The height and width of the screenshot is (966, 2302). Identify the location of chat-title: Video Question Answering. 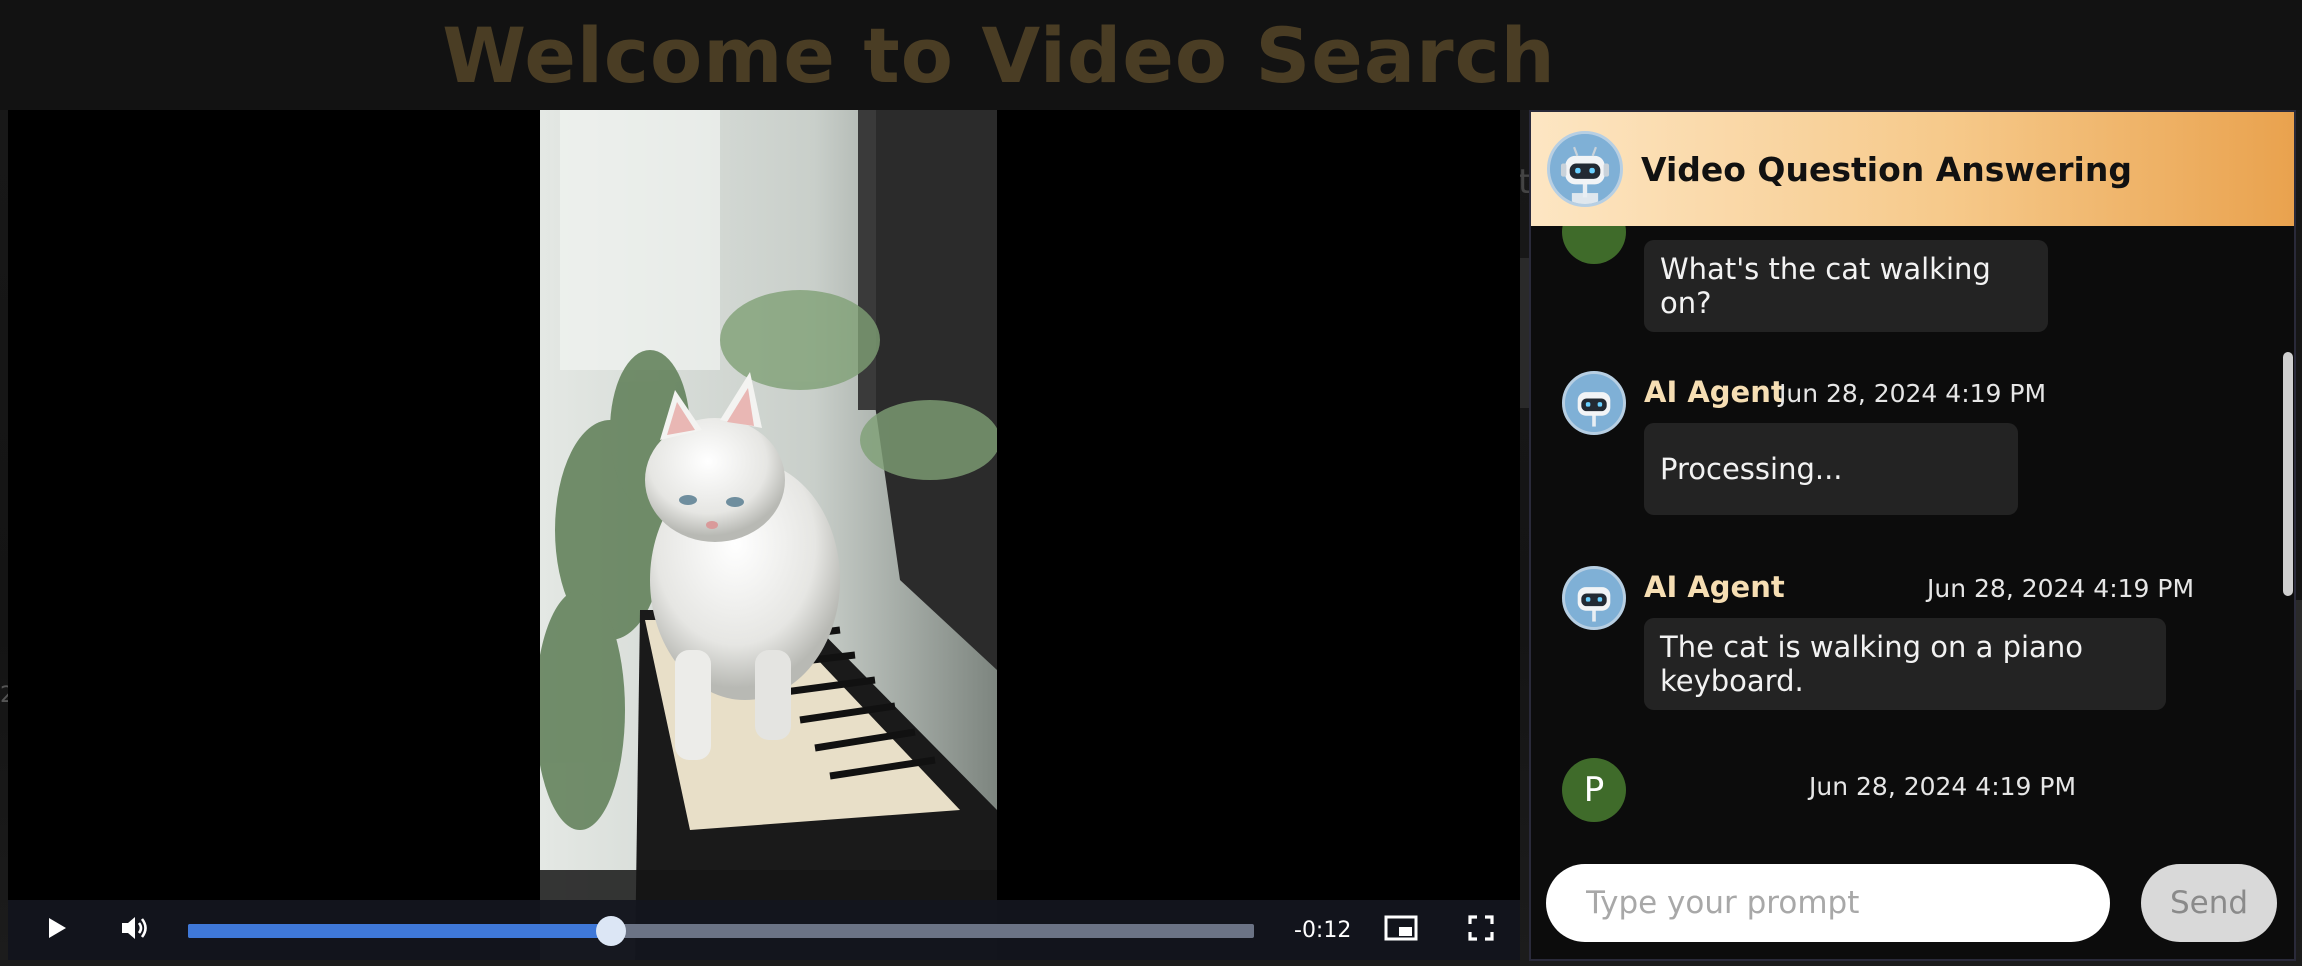
(1886, 169).